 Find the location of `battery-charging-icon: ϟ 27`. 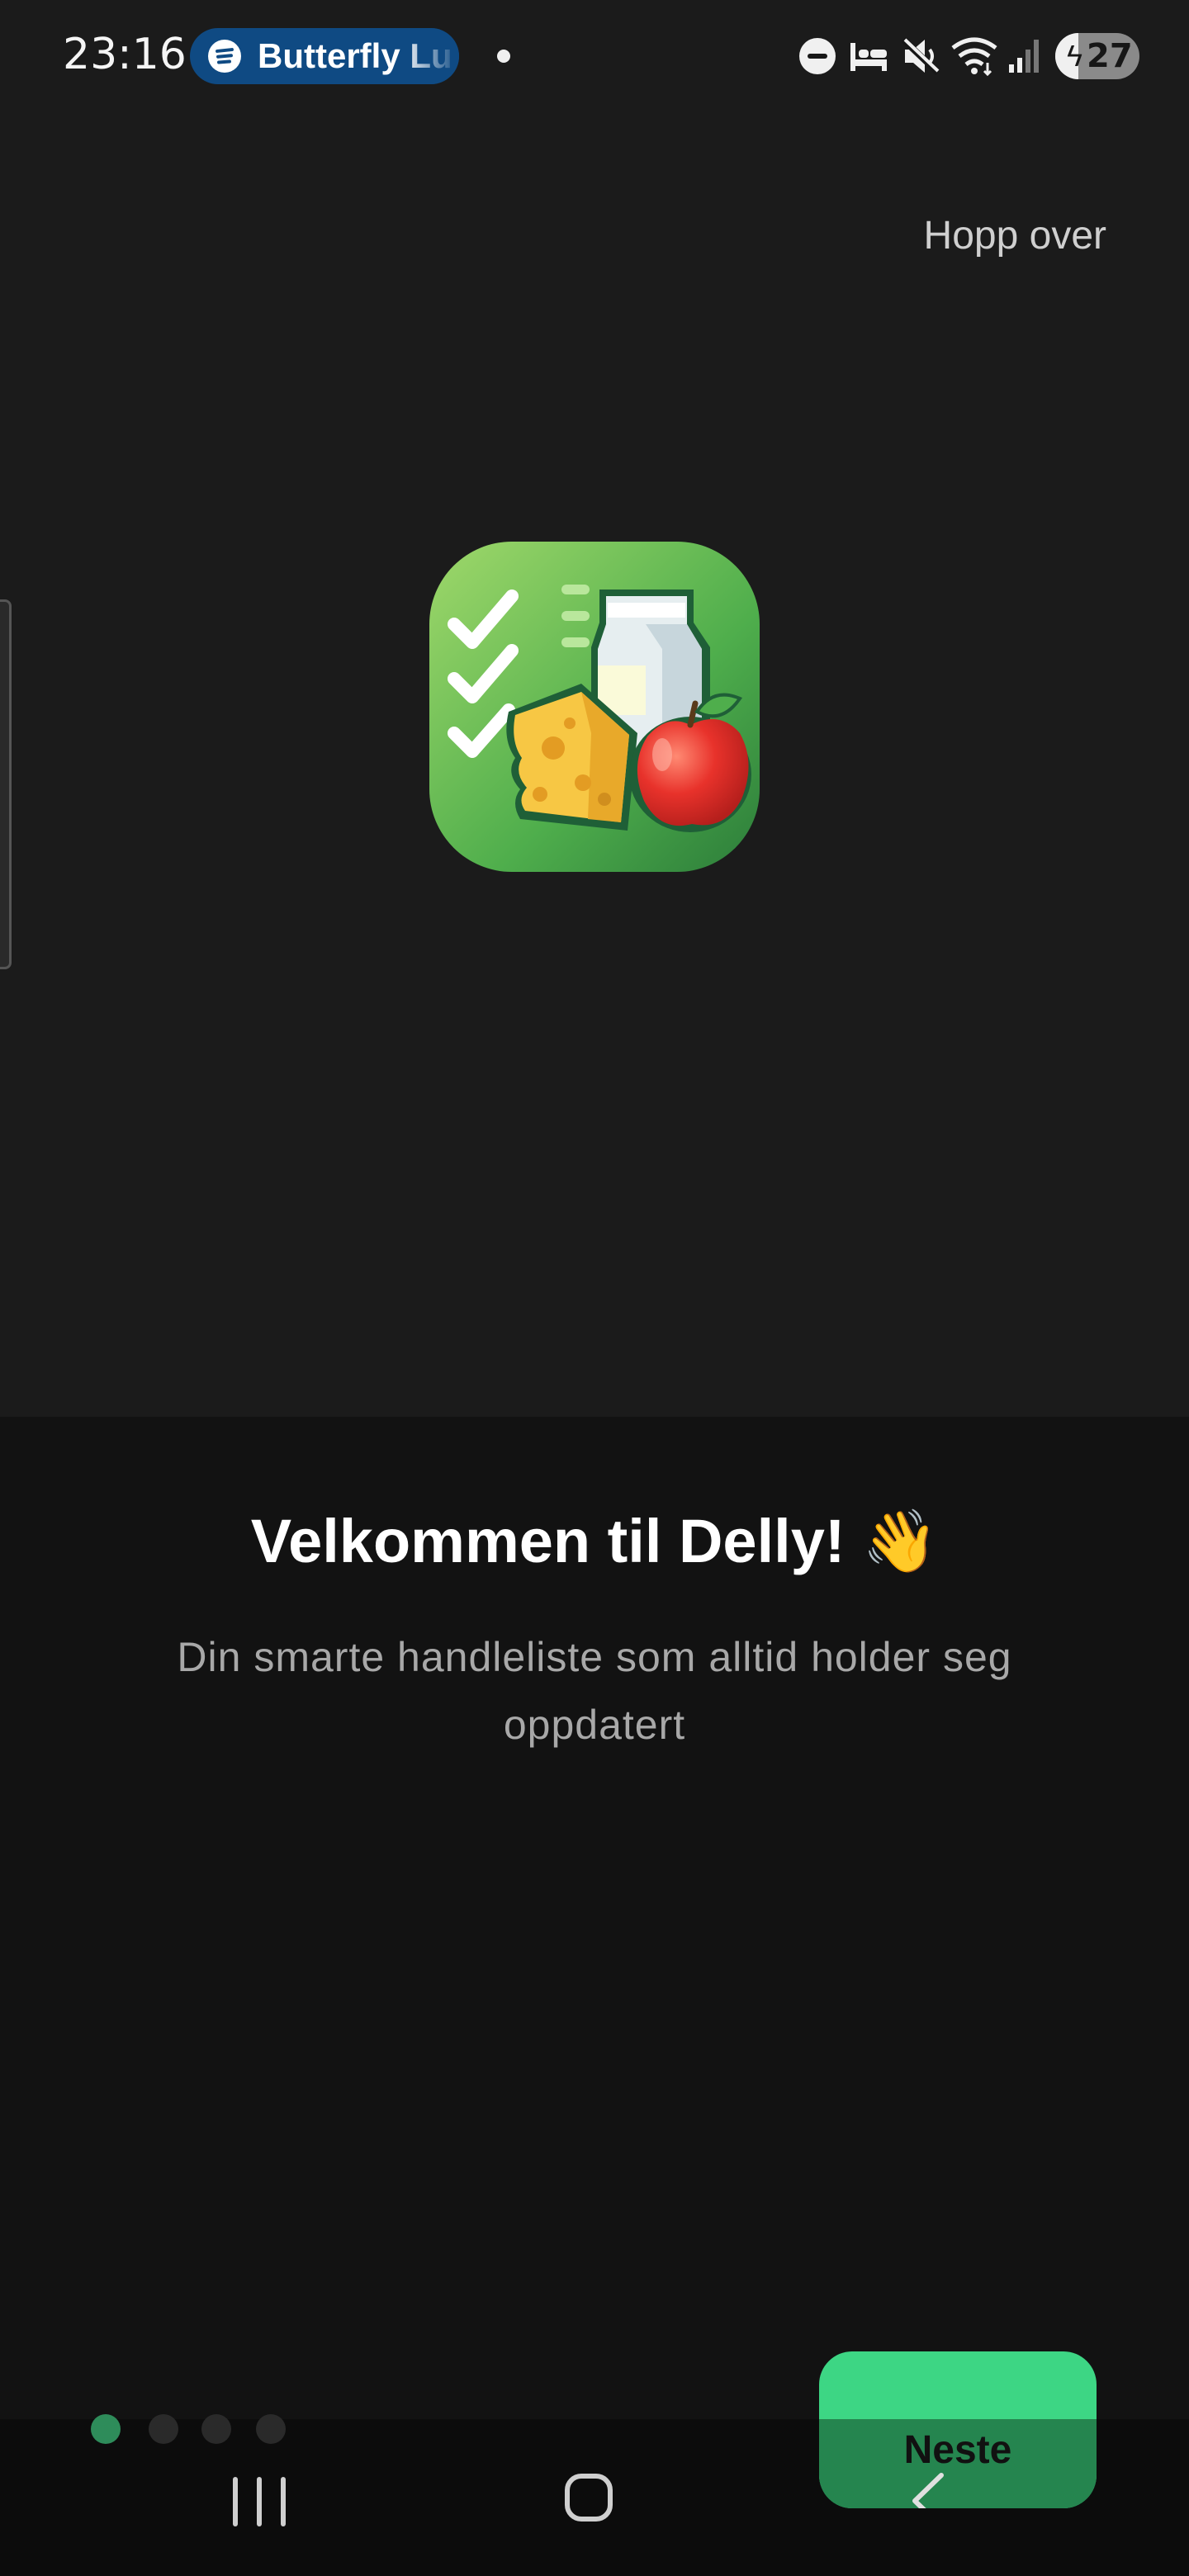

battery-charging-icon: ϟ 27 is located at coordinates (1097, 56).